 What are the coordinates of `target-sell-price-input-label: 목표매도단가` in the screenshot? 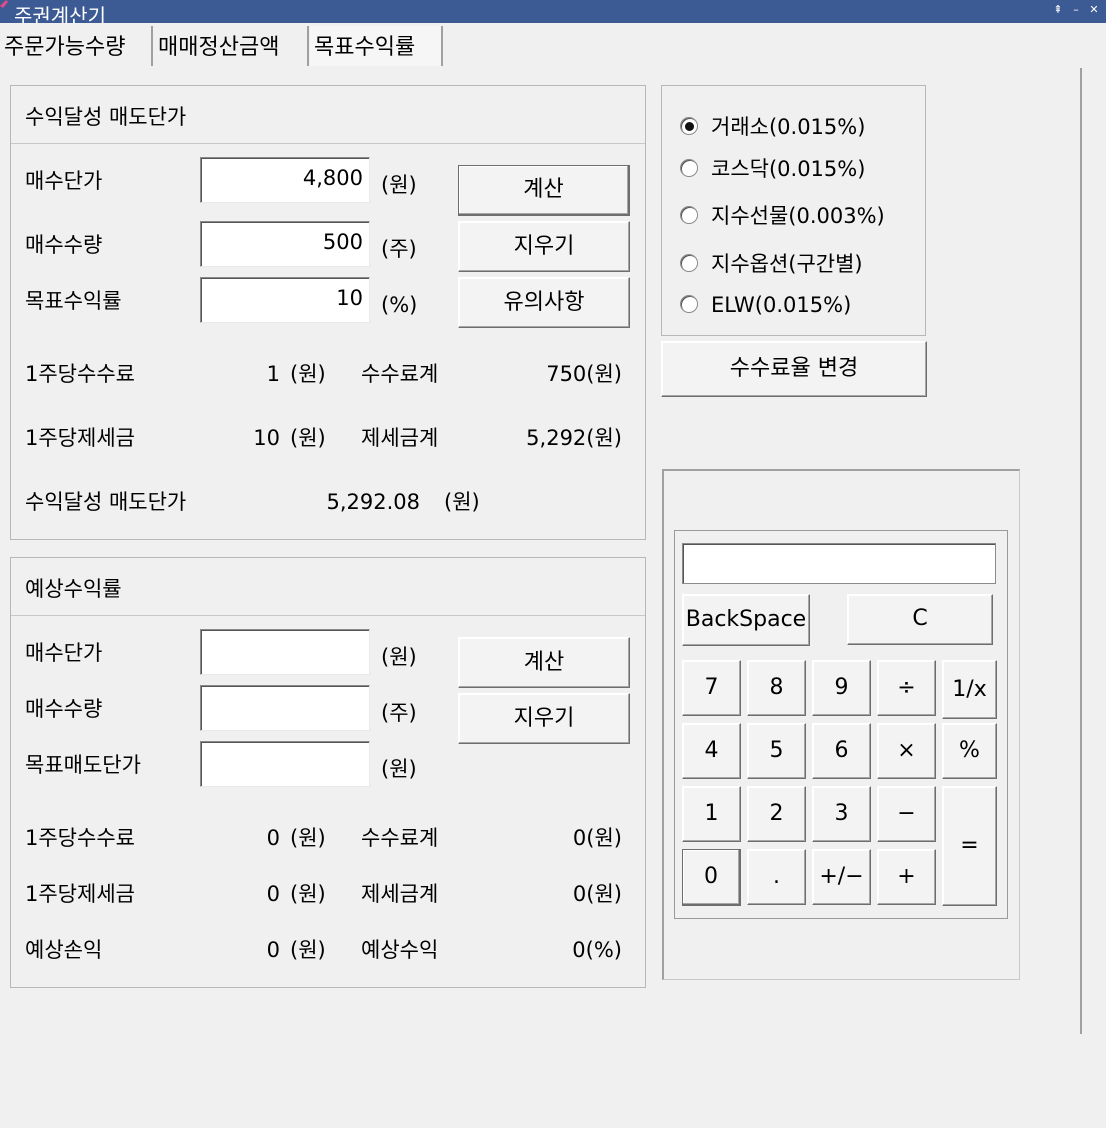 It's located at (83, 765).